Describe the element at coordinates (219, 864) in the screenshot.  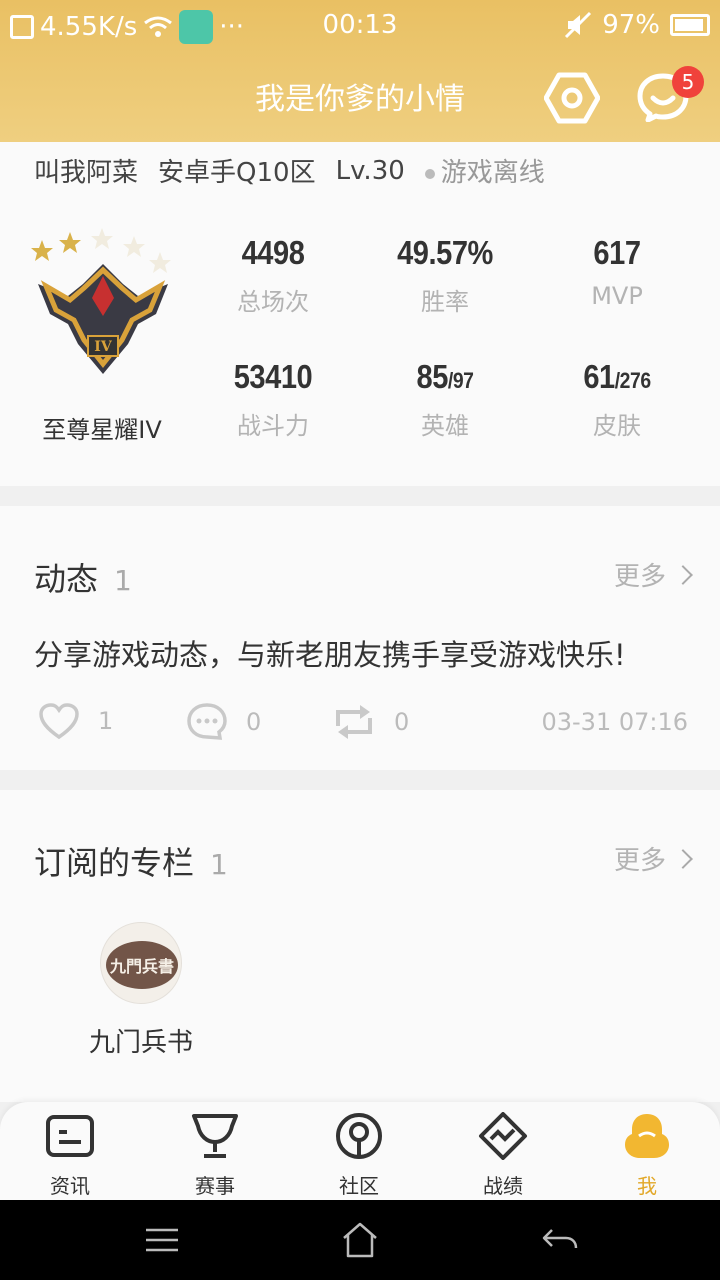
I see `columns-count: 1` at that location.